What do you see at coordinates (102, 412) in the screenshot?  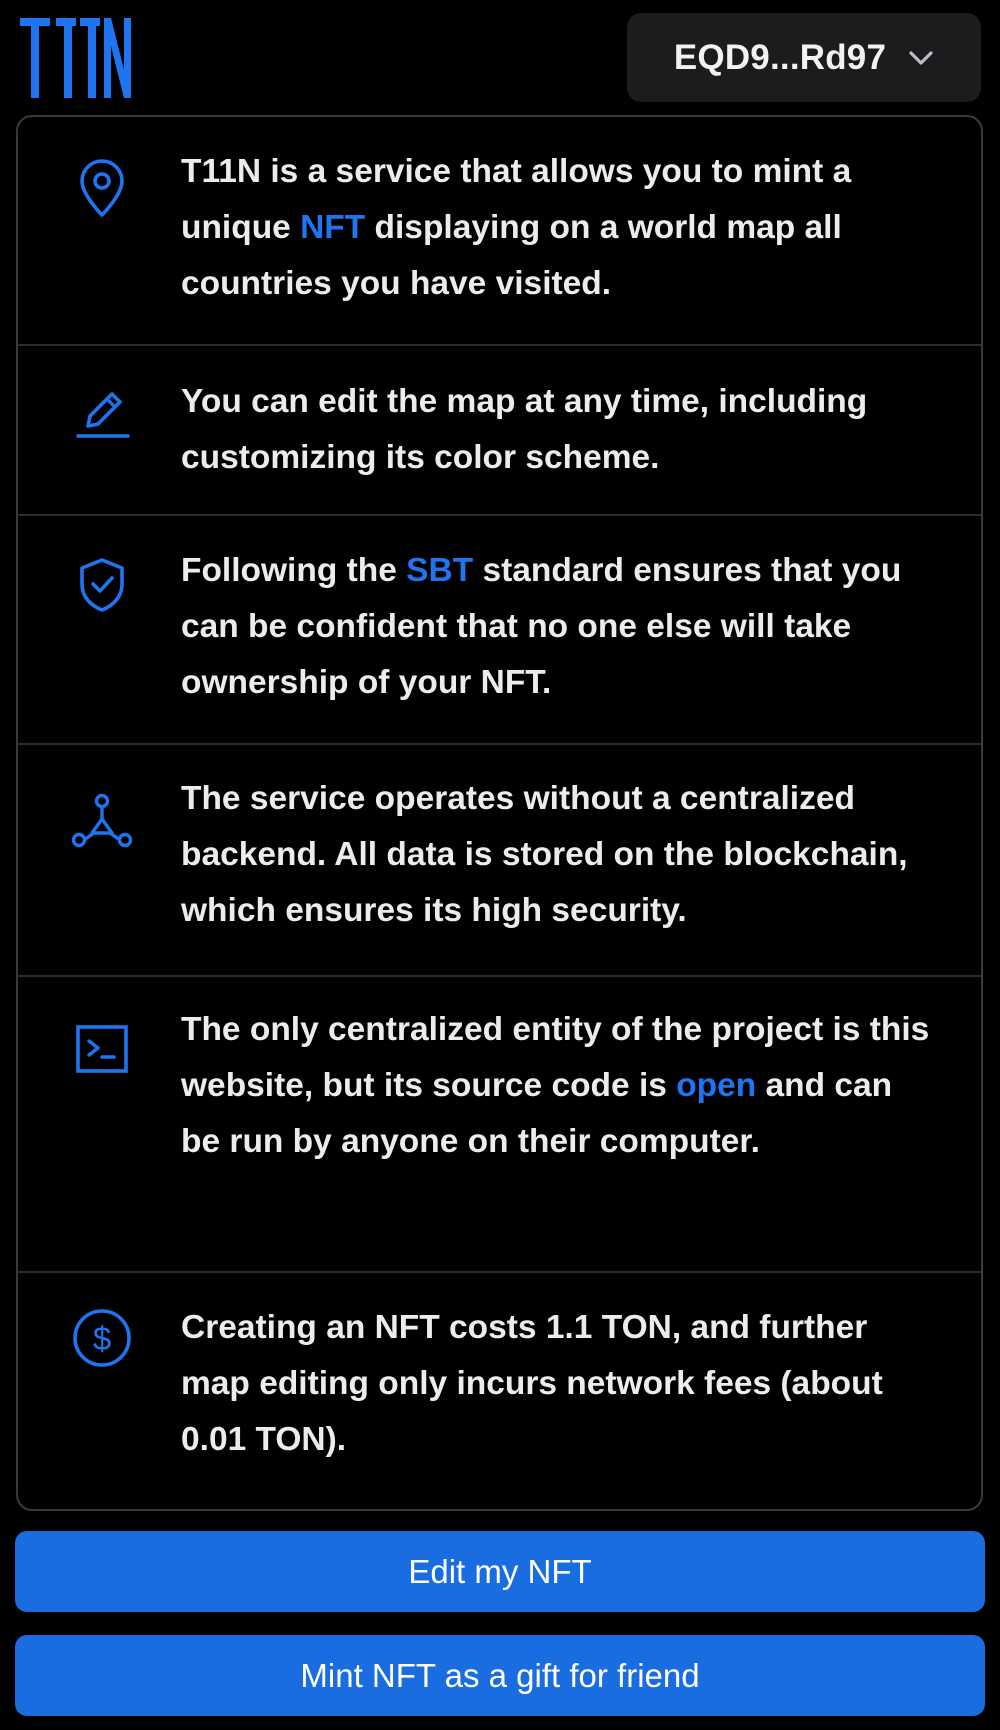 I see `pencil-icon` at bounding box center [102, 412].